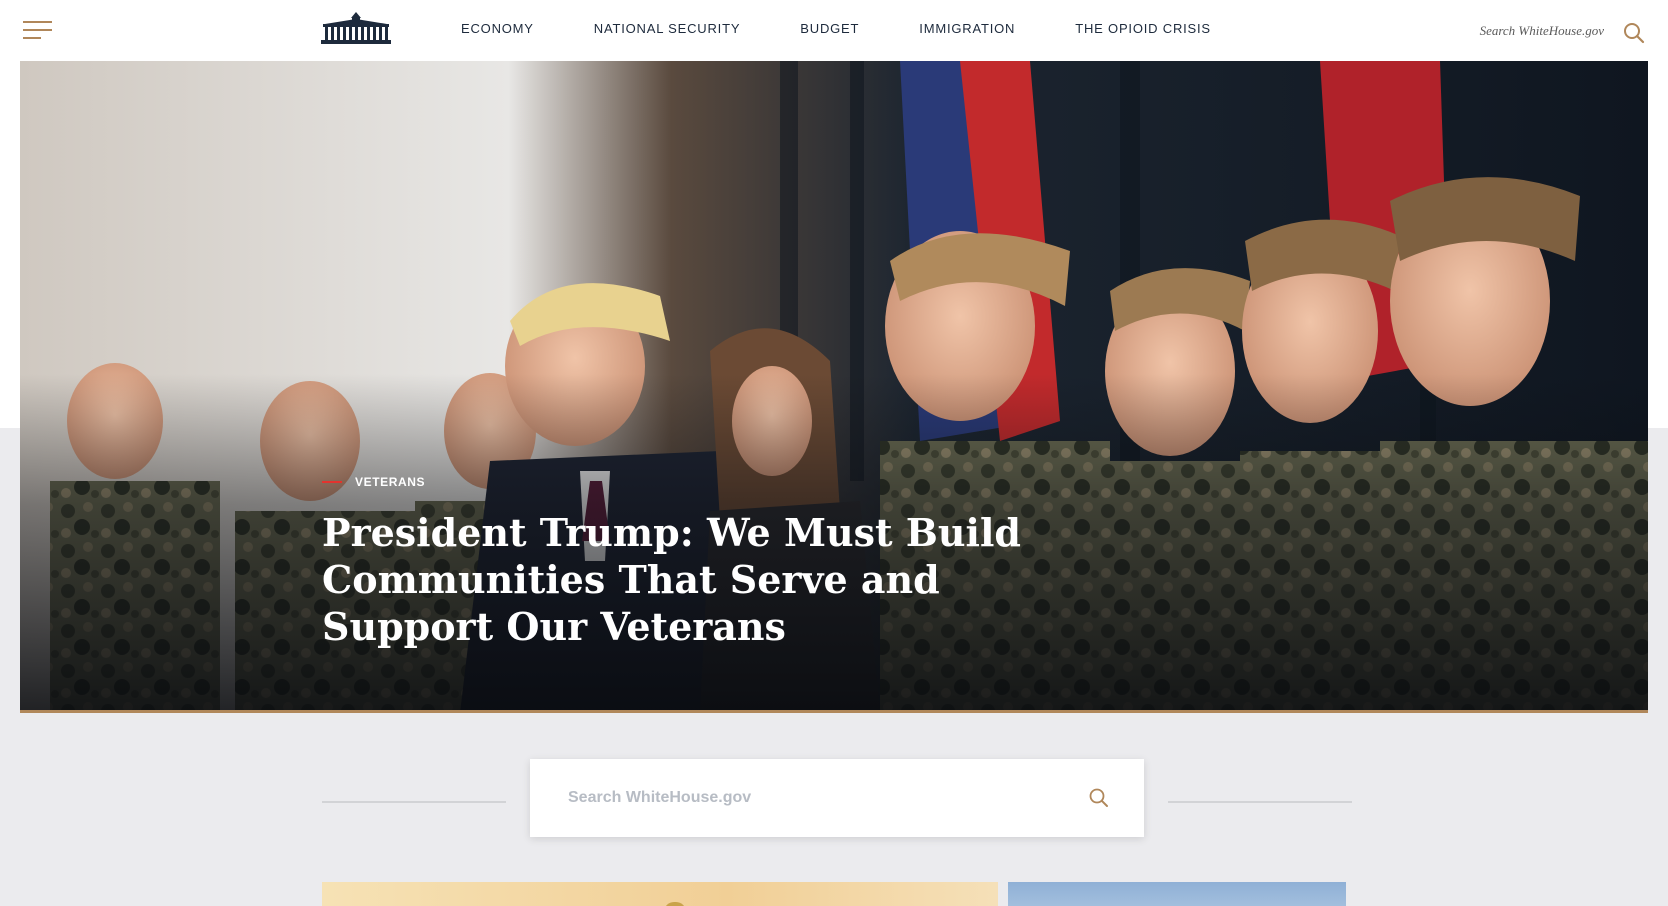 The width and height of the screenshot is (1668, 906). Describe the element at coordinates (829, 30) in the screenshot. I see `nav-item-budget: BUDGET` at that location.